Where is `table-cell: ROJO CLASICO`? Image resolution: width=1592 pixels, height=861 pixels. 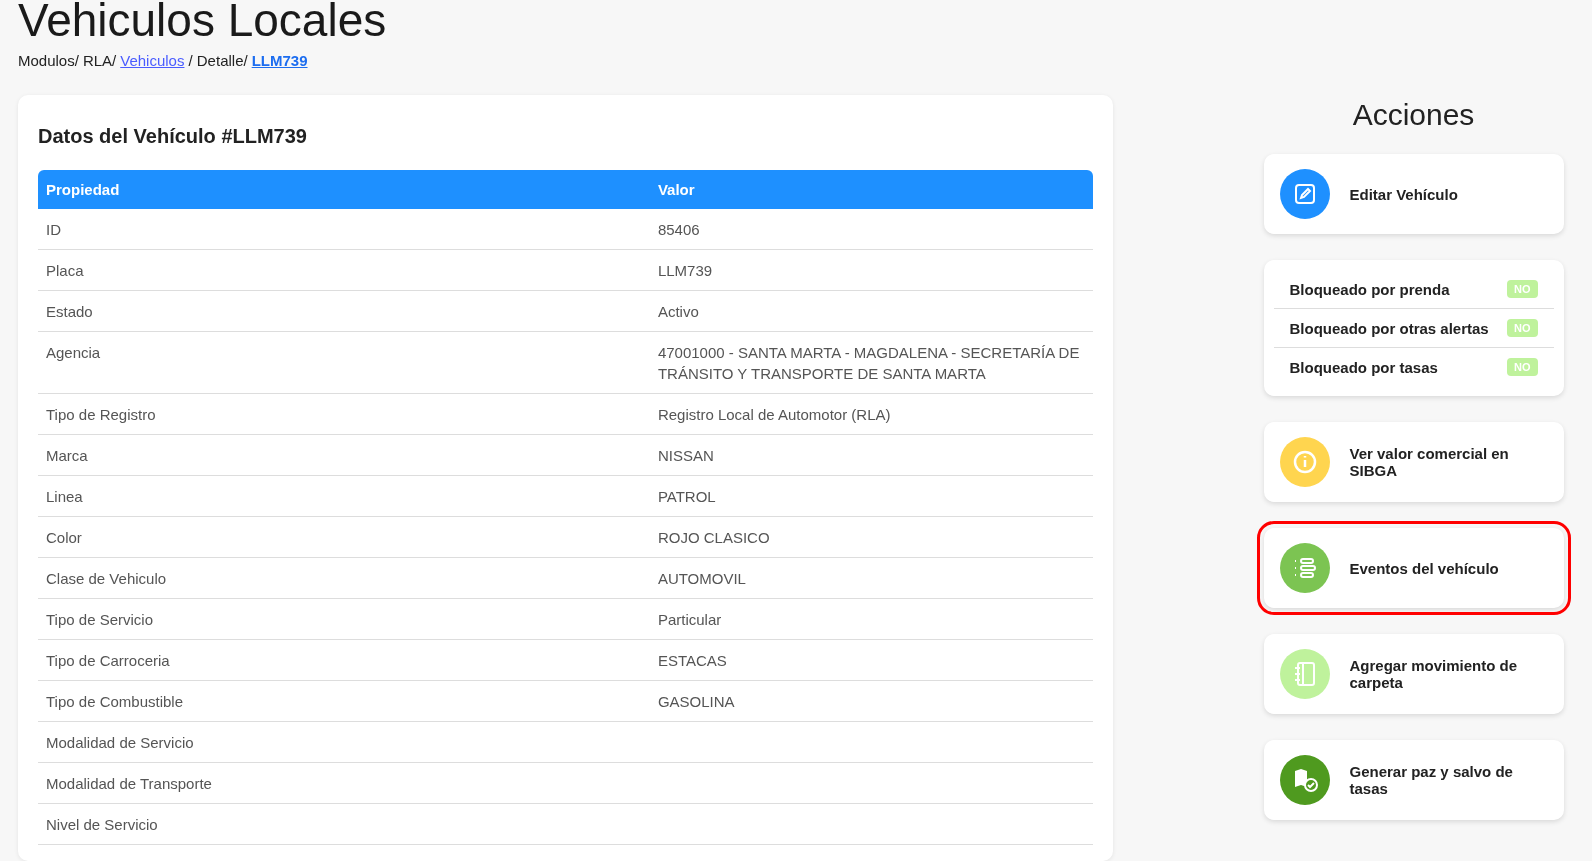
table-cell: ROJO CLASICO is located at coordinates (871, 537).